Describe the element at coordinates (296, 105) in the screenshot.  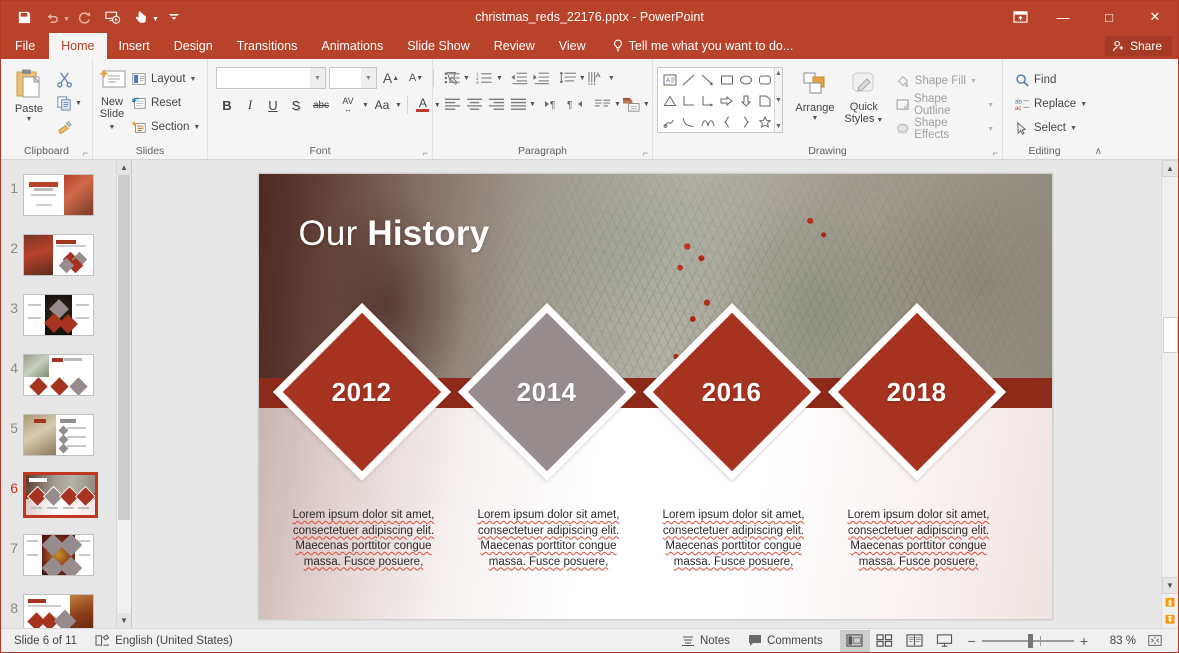
I see `text-shadow-button: S` at that location.